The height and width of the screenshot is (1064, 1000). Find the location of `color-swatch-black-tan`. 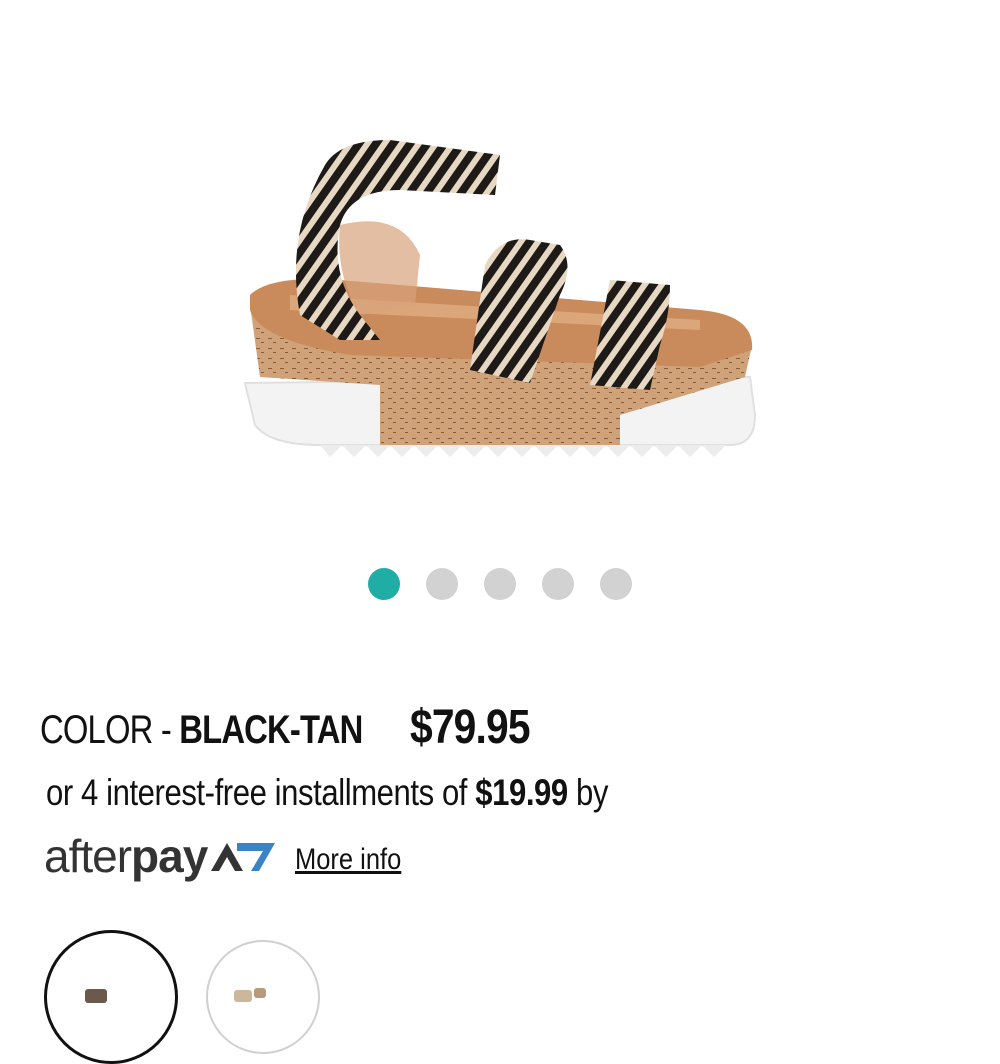

color-swatch-black-tan is located at coordinates (111, 997).